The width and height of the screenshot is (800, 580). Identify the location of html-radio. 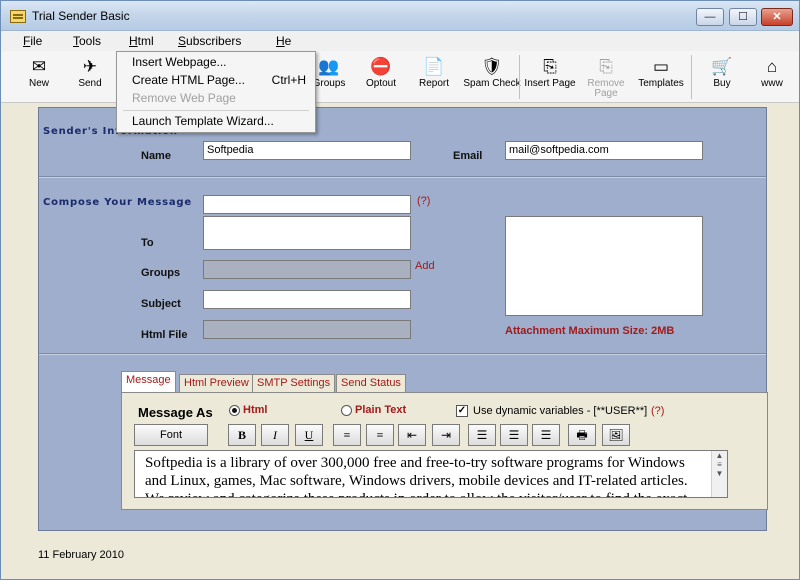
(234, 410).